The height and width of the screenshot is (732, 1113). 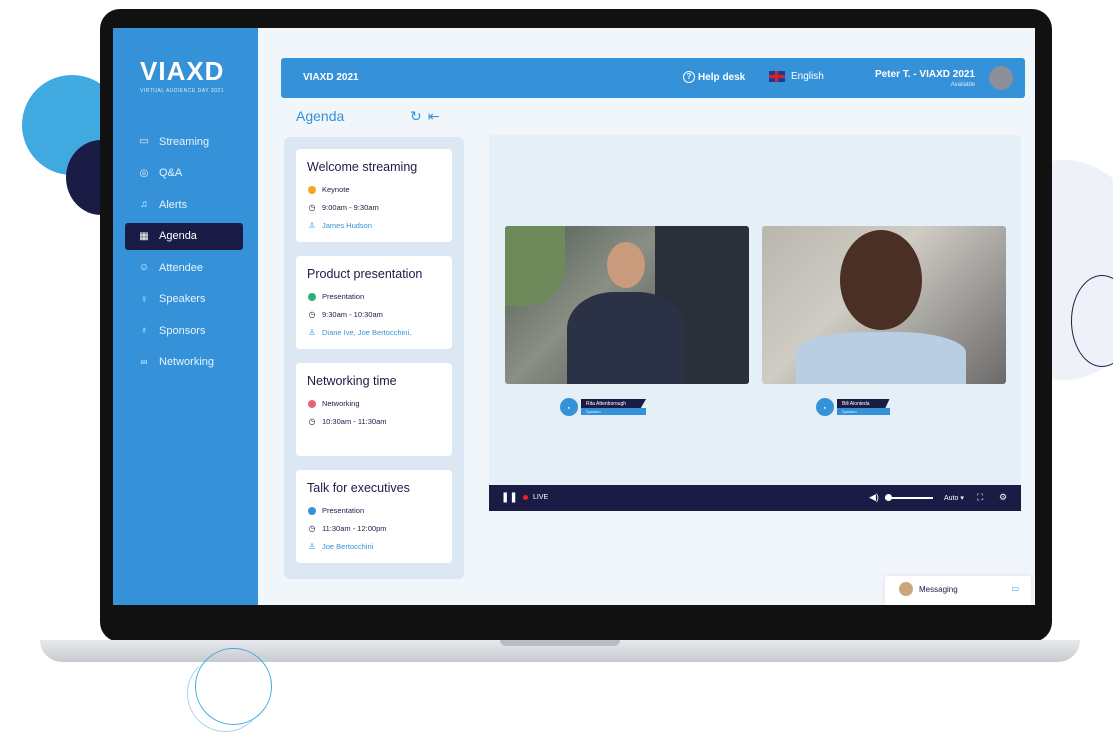 I want to click on microphone-icon: ♀, so click(x=144, y=299).